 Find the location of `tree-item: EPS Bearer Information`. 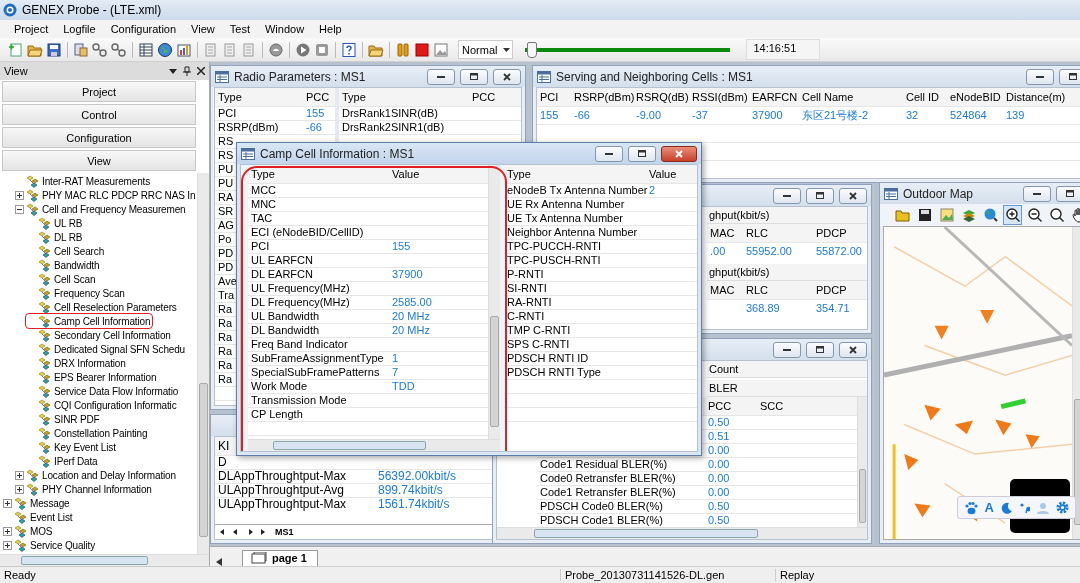

tree-item: EPS Bearer Information is located at coordinates (92, 377).